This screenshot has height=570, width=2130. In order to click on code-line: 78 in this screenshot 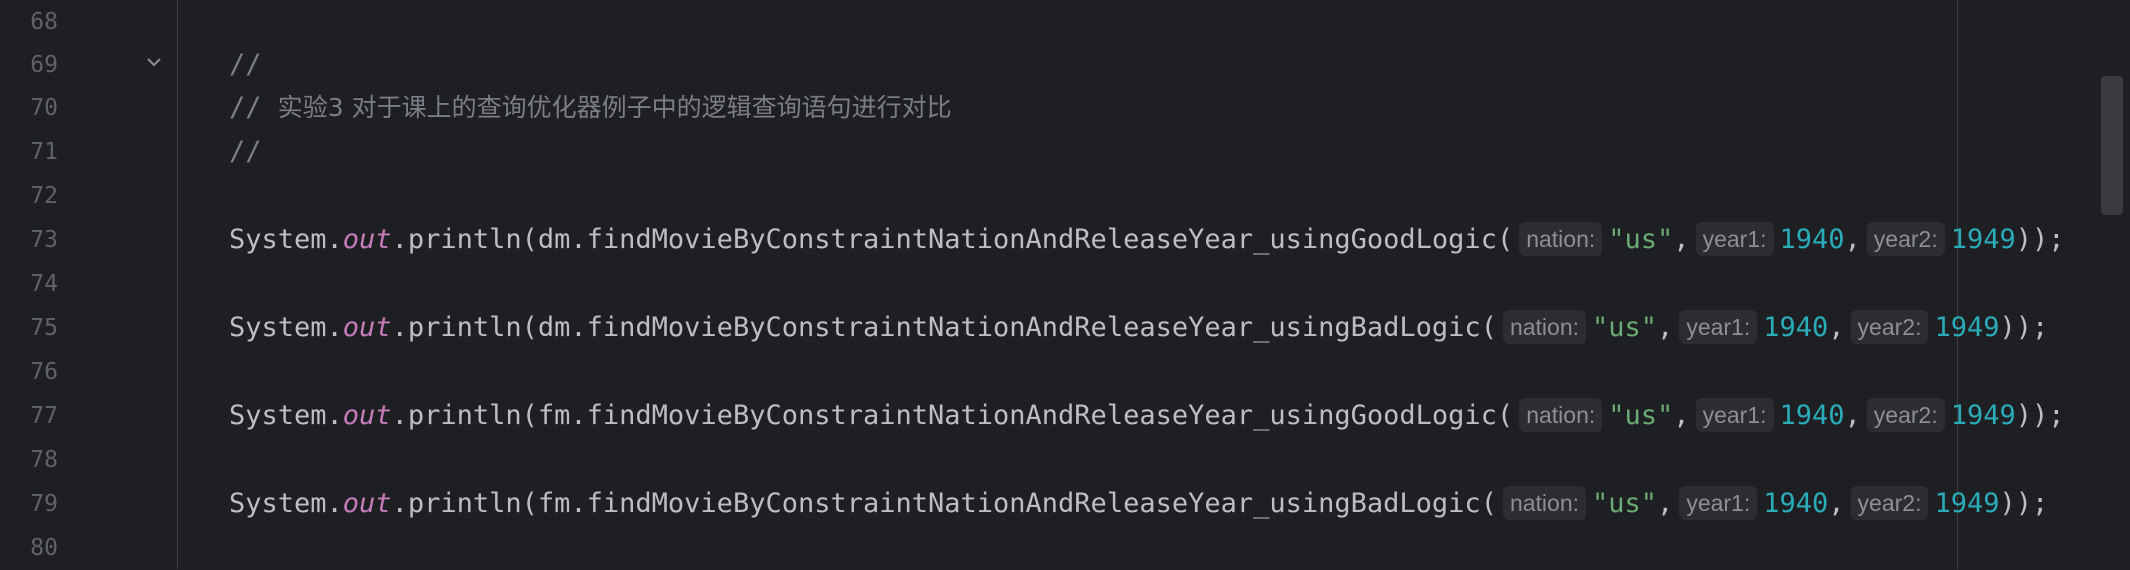, I will do `click(1065, 460)`.